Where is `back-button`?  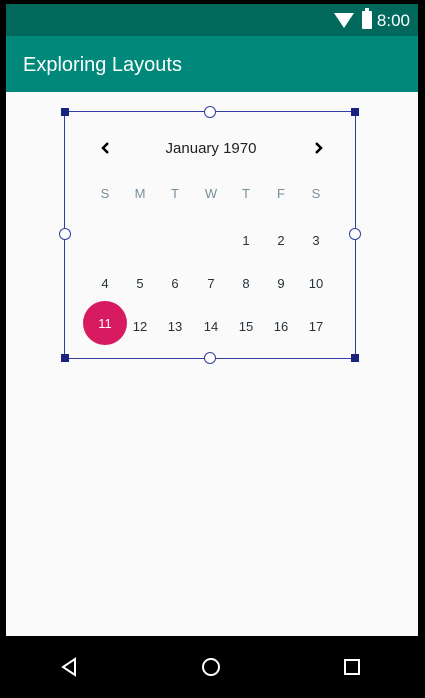
back-button is located at coordinates (69, 667).